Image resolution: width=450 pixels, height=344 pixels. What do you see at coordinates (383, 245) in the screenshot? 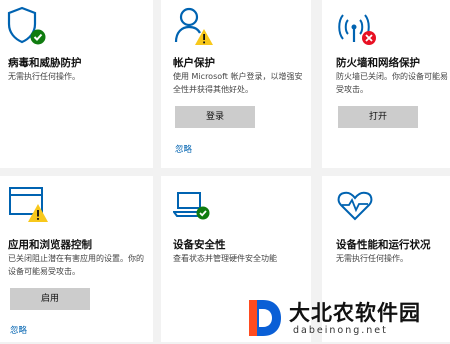
I see `tile-title: 设备性能和运行状况` at bounding box center [383, 245].